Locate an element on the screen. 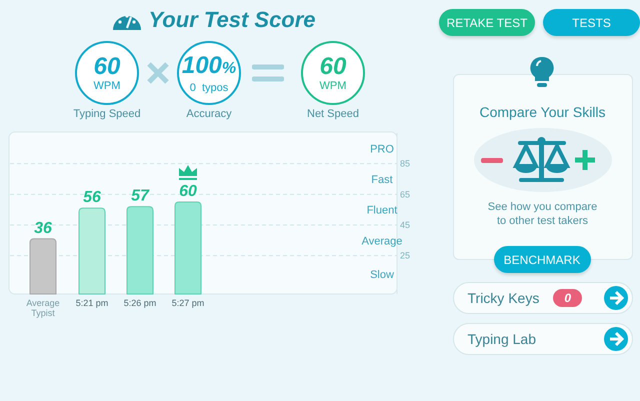 Image resolution: width=640 pixels, height=401 pixels. score-label: Net Speed is located at coordinates (333, 114).